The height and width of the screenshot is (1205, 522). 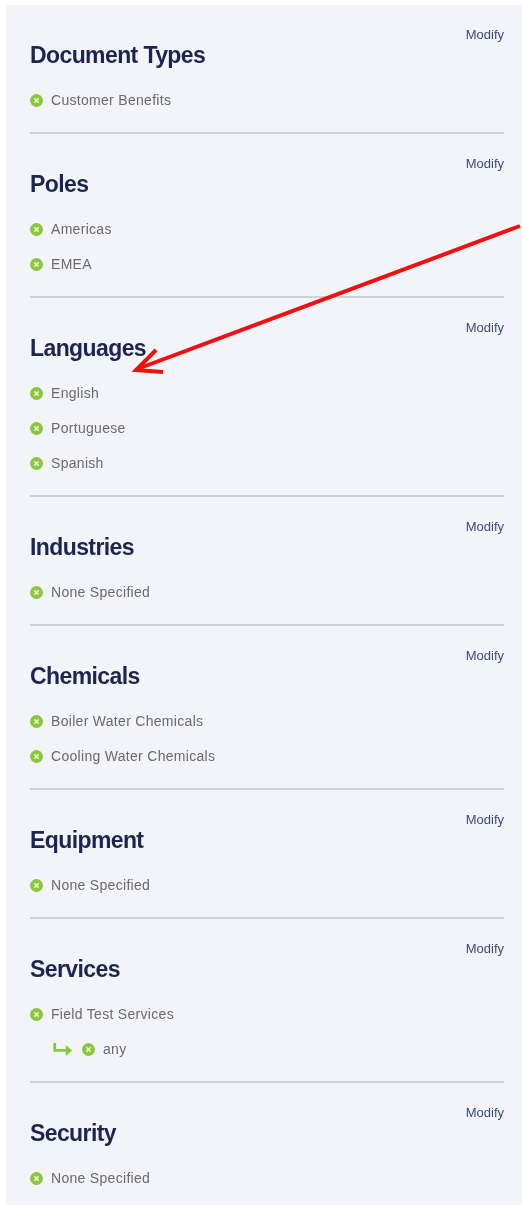 What do you see at coordinates (59, 184) in the screenshot?
I see `section-title: Poles` at bounding box center [59, 184].